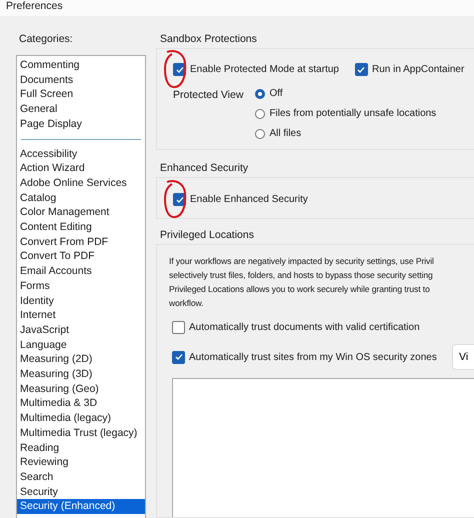  Describe the element at coordinates (81, 286) in the screenshot. I see `category-item: Forms` at that location.